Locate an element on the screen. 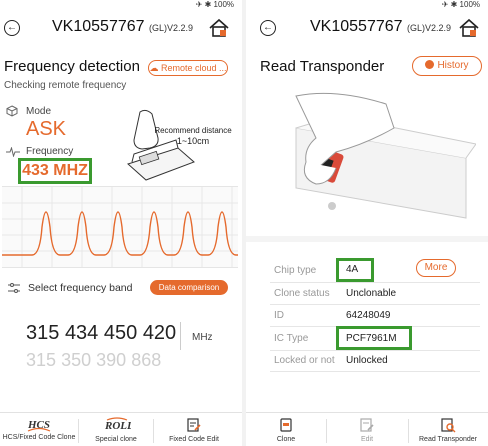 This screenshot has height=446, width=488. nav-fixed-code-edit: Fixed Code Edit is located at coordinates (194, 429).